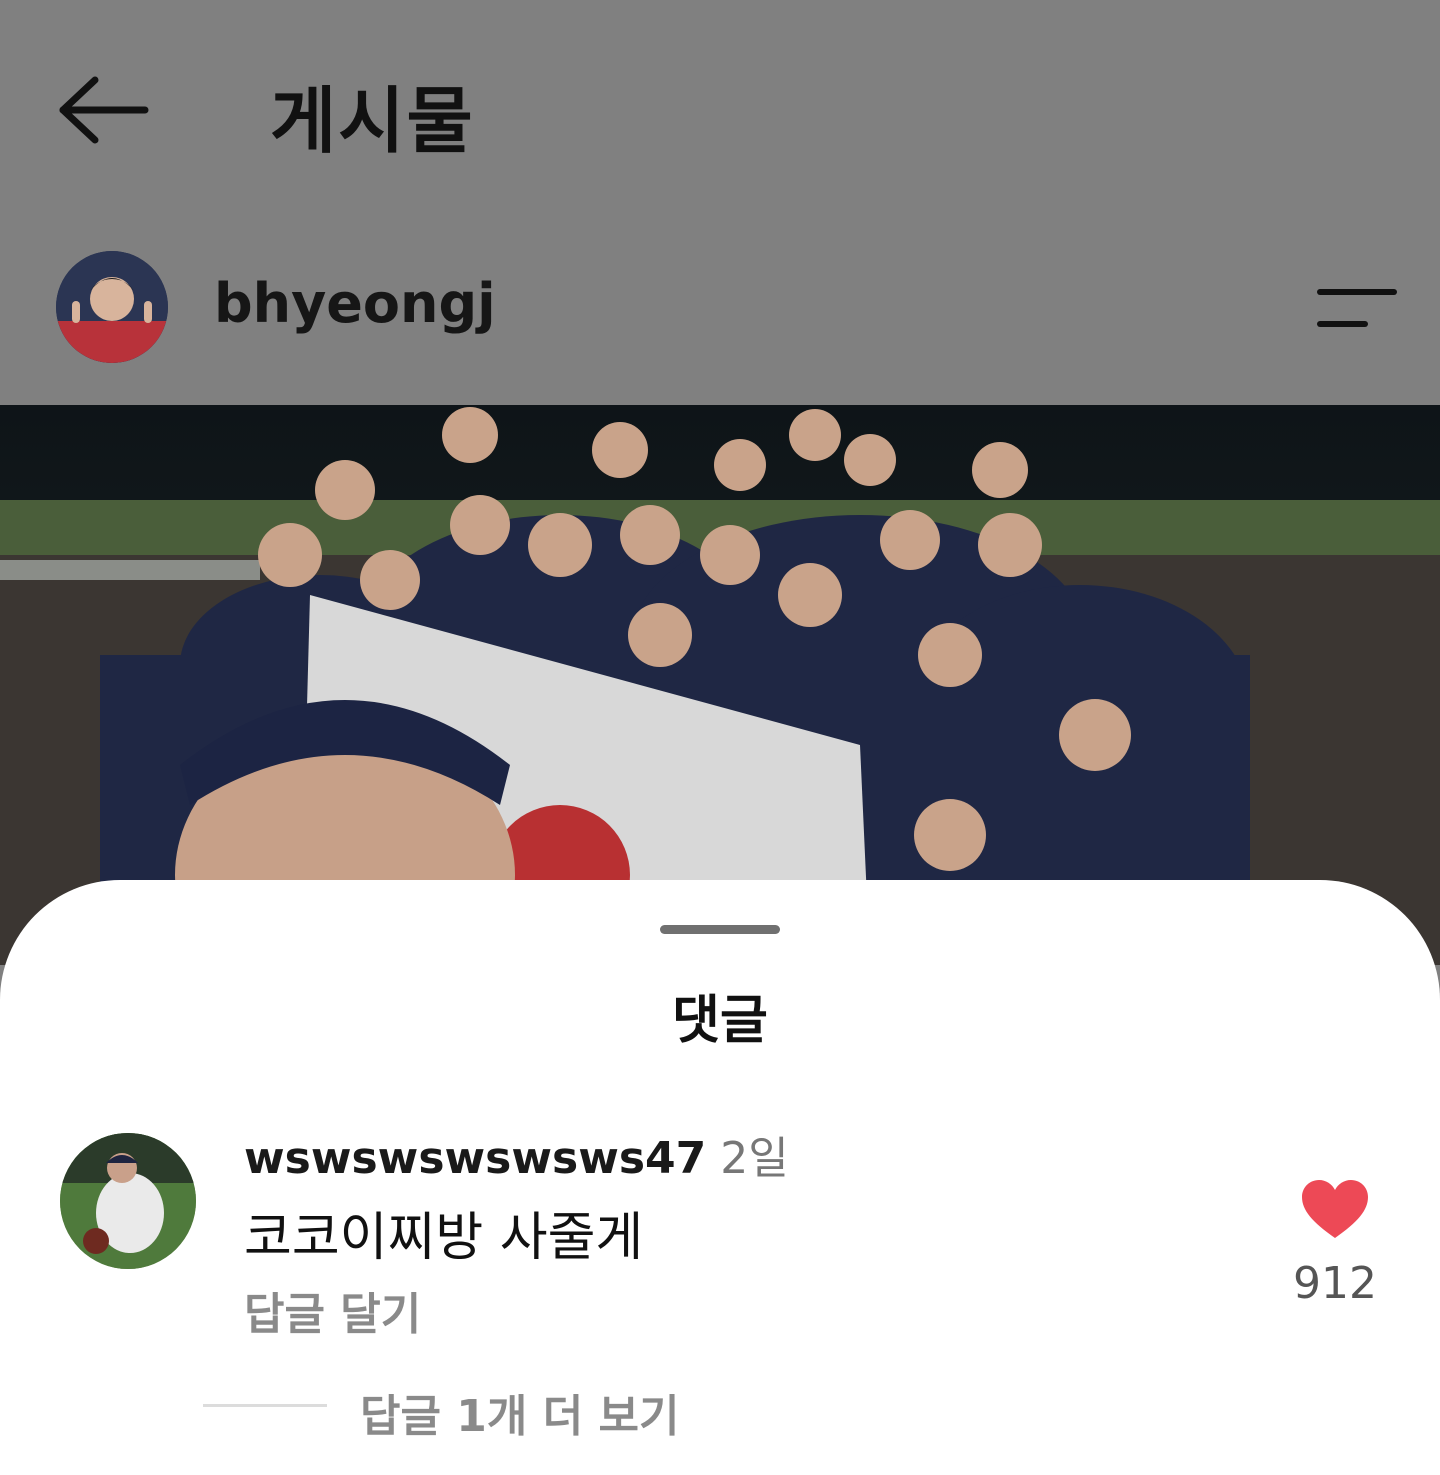  I want to click on post-header: bhyeongj, so click(720, 307).